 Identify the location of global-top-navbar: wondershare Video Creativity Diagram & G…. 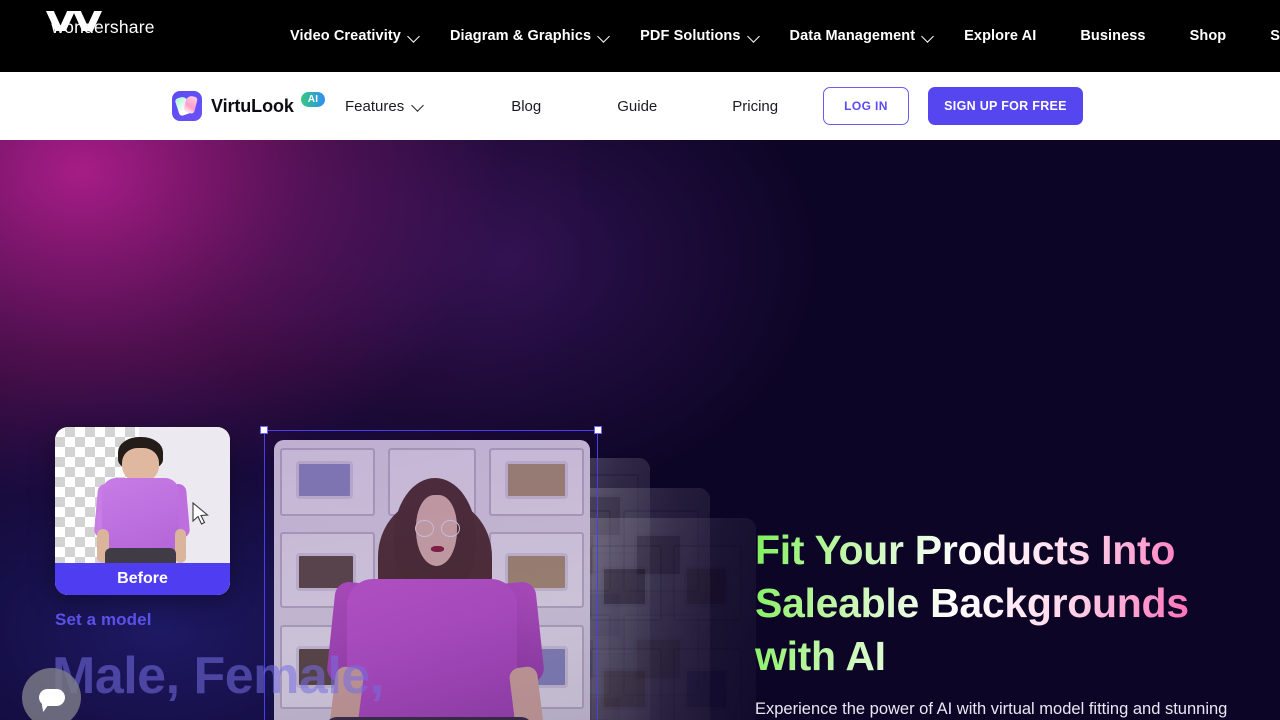
(640, 36).